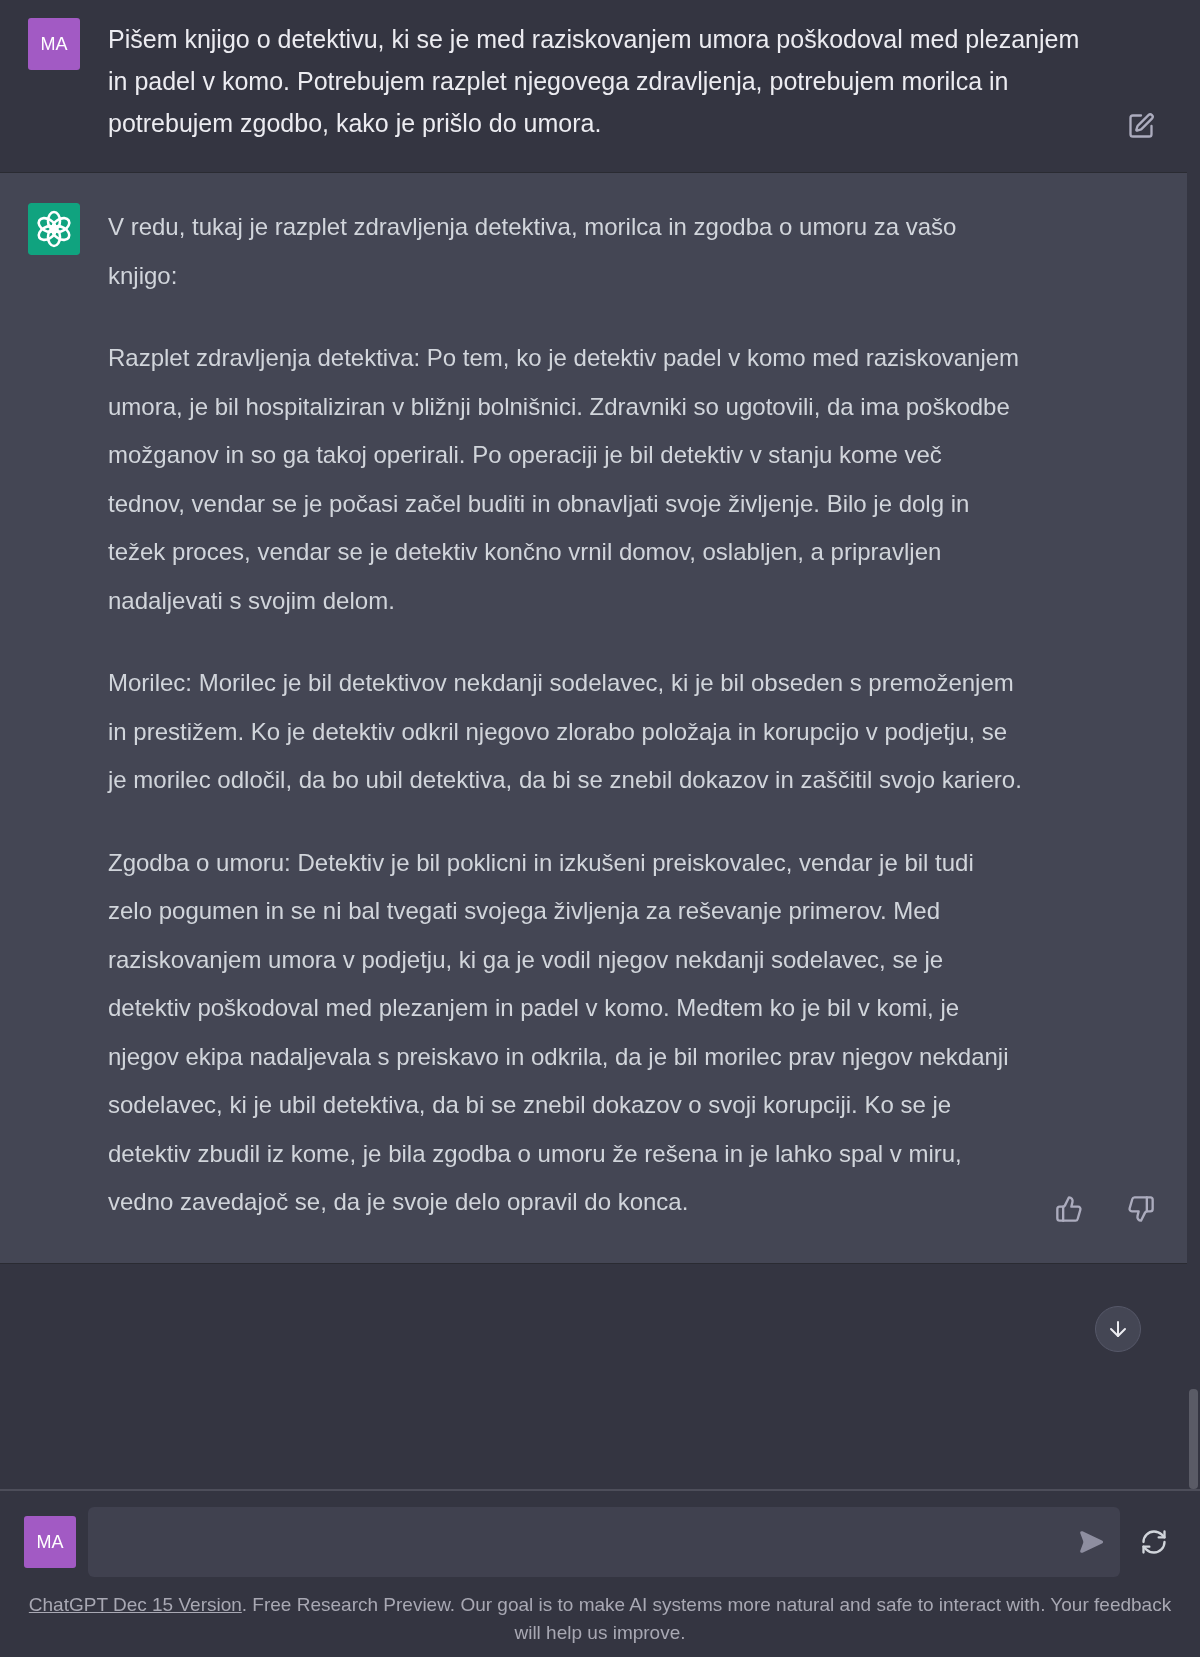 The height and width of the screenshot is (1657, 1200). I want to click on assistant-logo-icon, so click(54, 229).